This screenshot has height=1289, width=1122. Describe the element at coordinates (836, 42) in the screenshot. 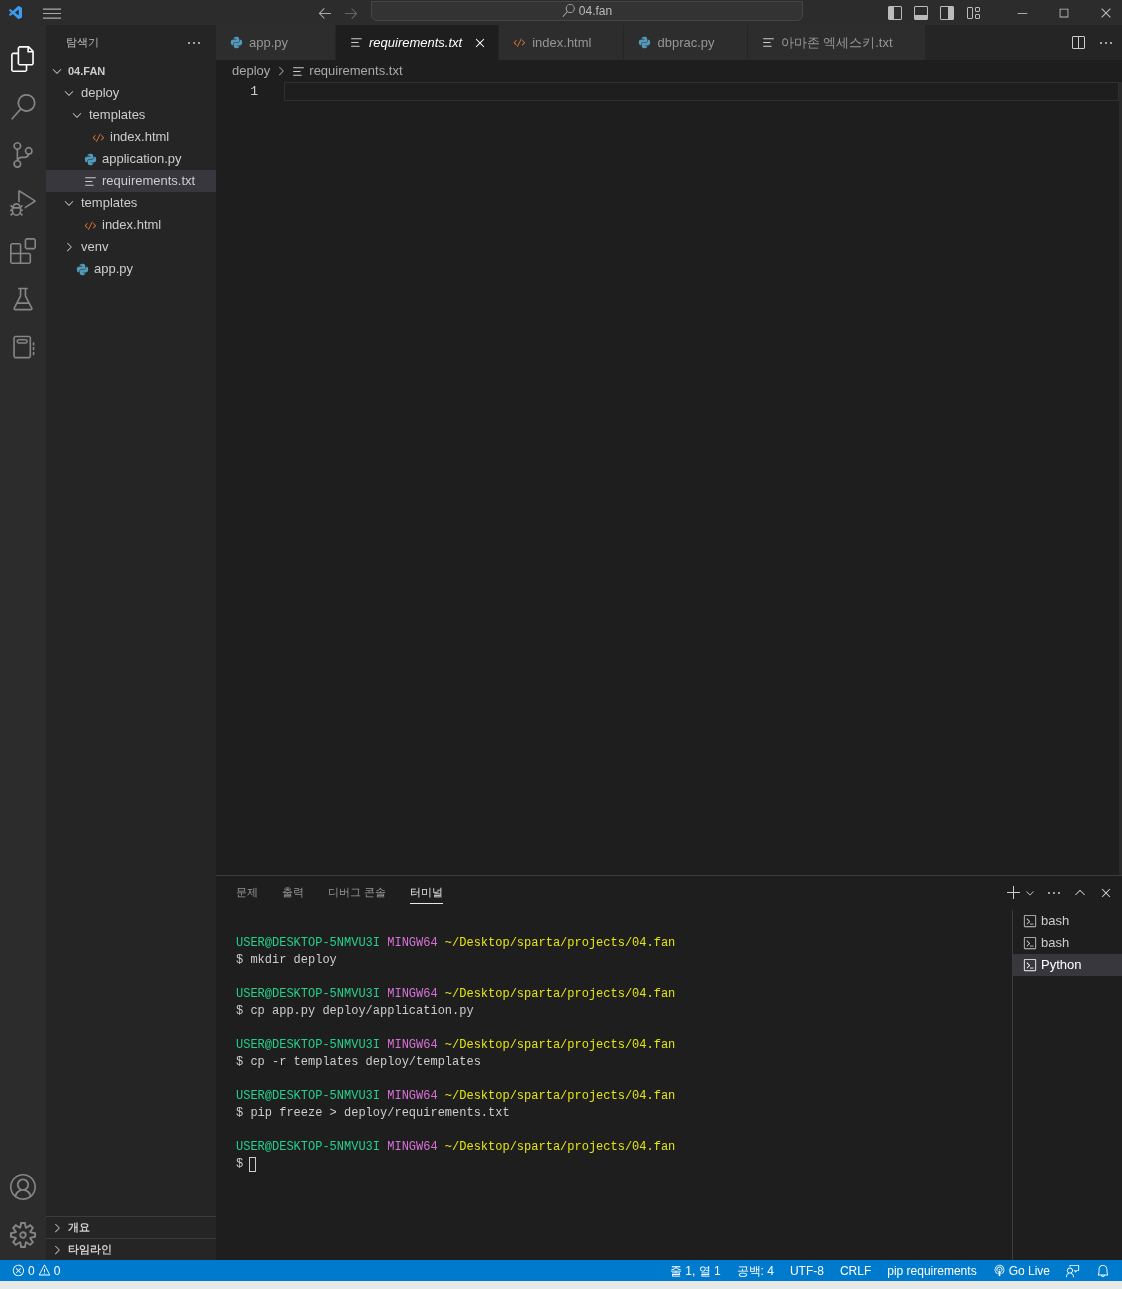

I see `editor-tab: 아마존 엑세스키.txt` at that location.